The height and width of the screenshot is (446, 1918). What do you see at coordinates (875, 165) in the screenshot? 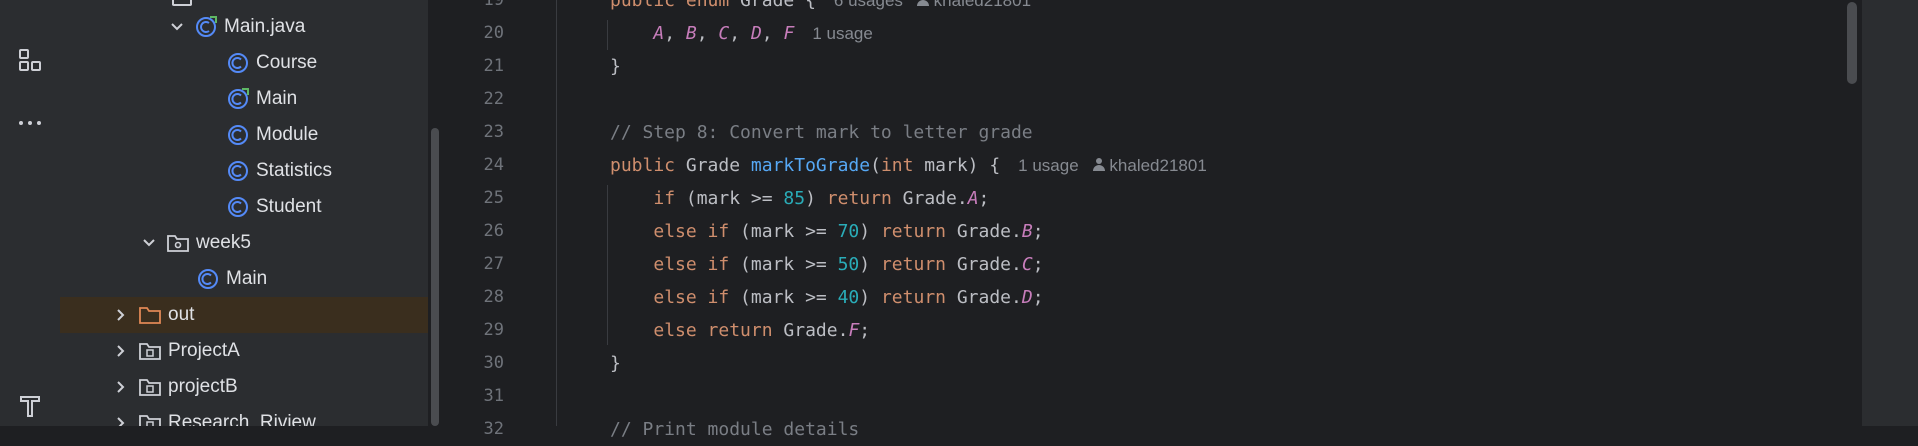
I see `code-token: (` at bounding box center [875, 165].